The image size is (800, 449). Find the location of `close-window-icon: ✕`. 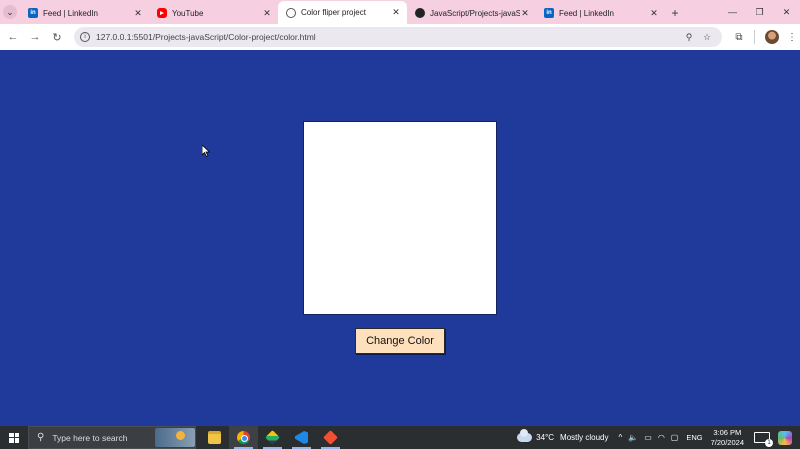

close-window-icon: ✕ is located at coordinates (786, 12).